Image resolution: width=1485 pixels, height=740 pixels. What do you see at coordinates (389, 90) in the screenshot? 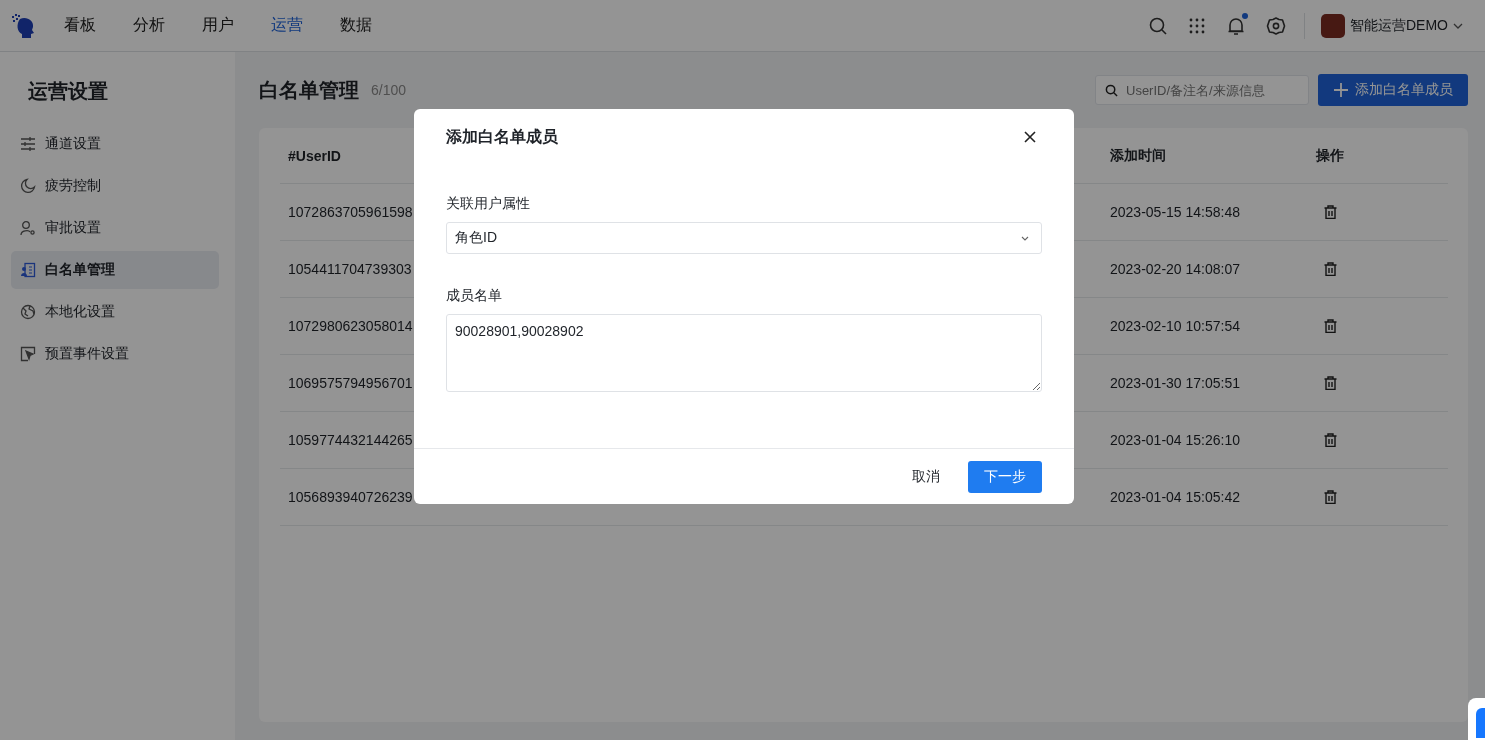
I see `member-count: 6/100` at bounding box center [389, 90].